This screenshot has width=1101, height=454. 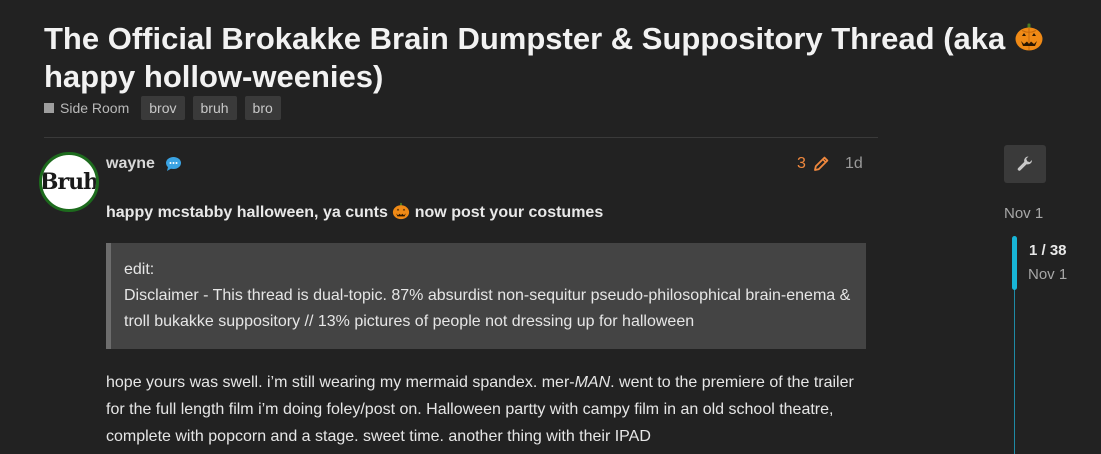 I want to click on header-divider, so click(x=461, y=137).